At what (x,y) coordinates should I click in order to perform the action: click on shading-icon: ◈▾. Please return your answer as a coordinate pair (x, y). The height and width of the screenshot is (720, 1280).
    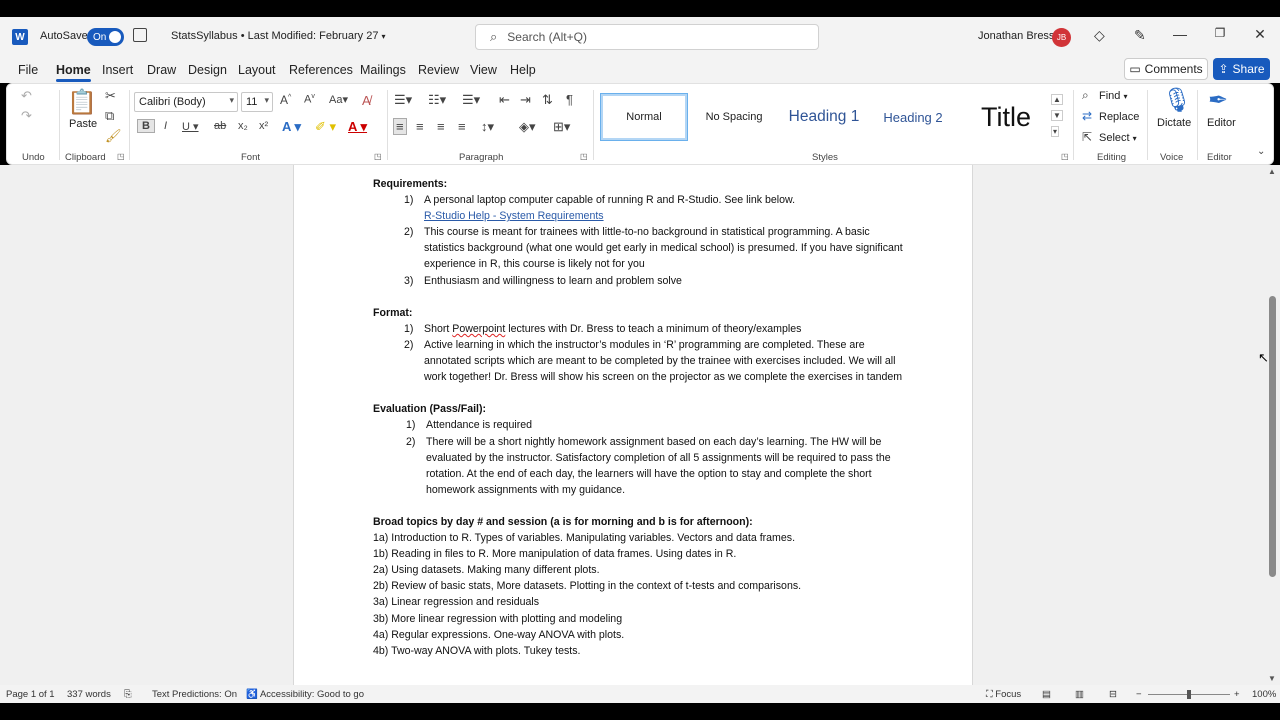
    Looking at the image, I should click on (527, 127).